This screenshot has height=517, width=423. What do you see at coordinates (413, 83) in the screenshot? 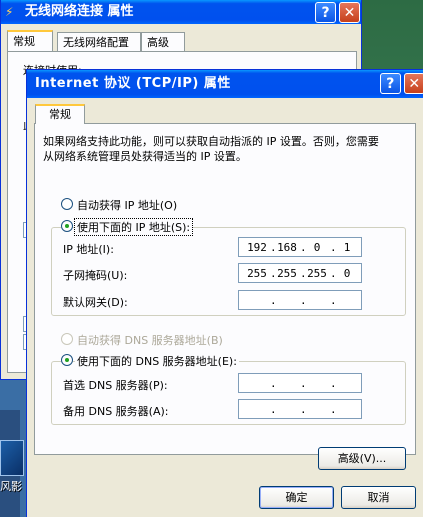
I see `close-button: ✕` at bounding box center [413, 83].